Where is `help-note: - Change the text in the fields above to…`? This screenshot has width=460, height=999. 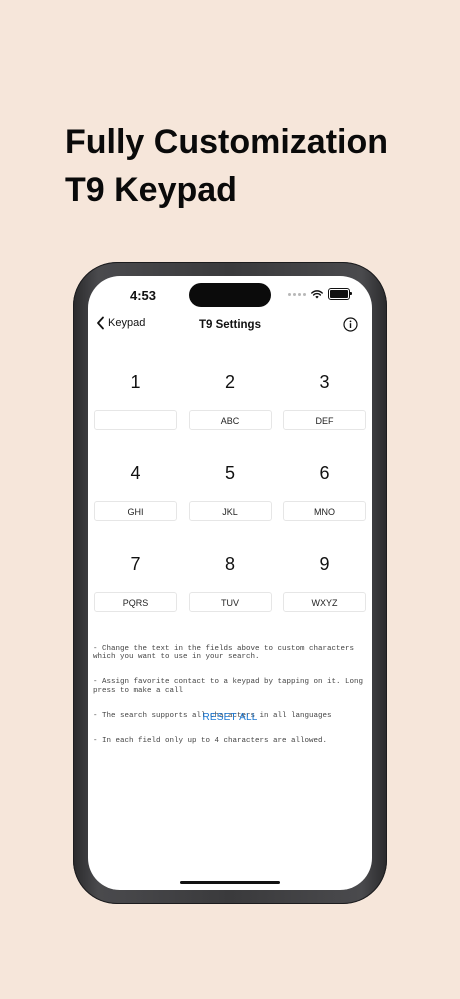
help-note: - Change the text in the fields above to… is located at coordinates (226, 653).